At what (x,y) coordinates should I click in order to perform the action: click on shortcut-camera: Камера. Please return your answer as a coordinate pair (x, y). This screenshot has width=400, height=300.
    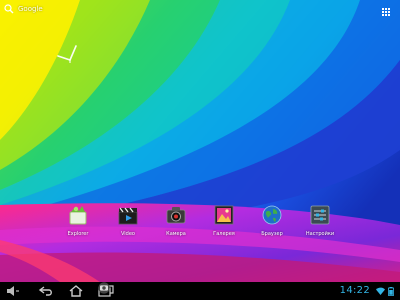
    Looking at the image, I should click on (176, 220).